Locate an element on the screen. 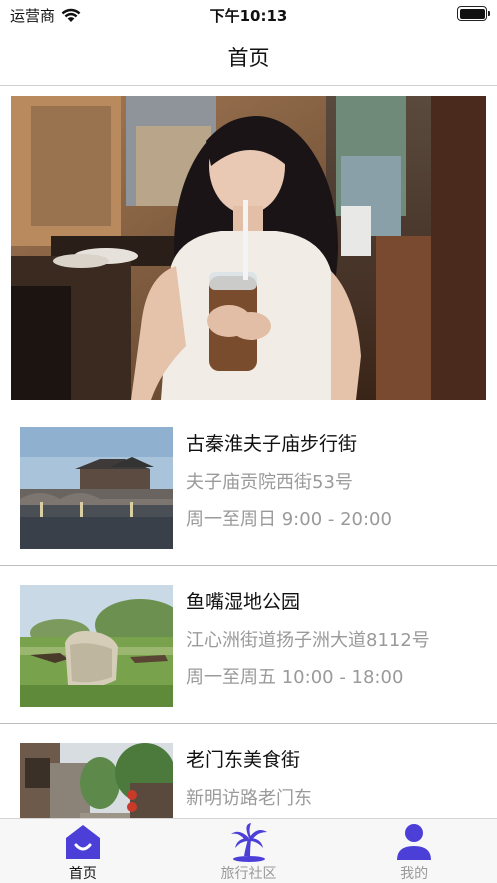 This screenshot has width=497, height=883. tab-label: 首页 is located at coordinates (82, 874).